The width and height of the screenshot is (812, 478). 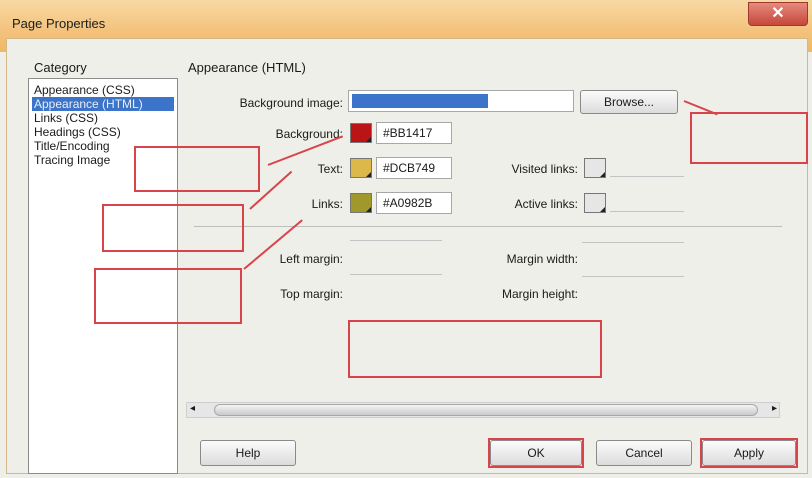 What do you see at coordinates (72, 160) in the screenshot?
I see `category-item-tracing-image: Tracing Image` at bounding box center [72, 160].